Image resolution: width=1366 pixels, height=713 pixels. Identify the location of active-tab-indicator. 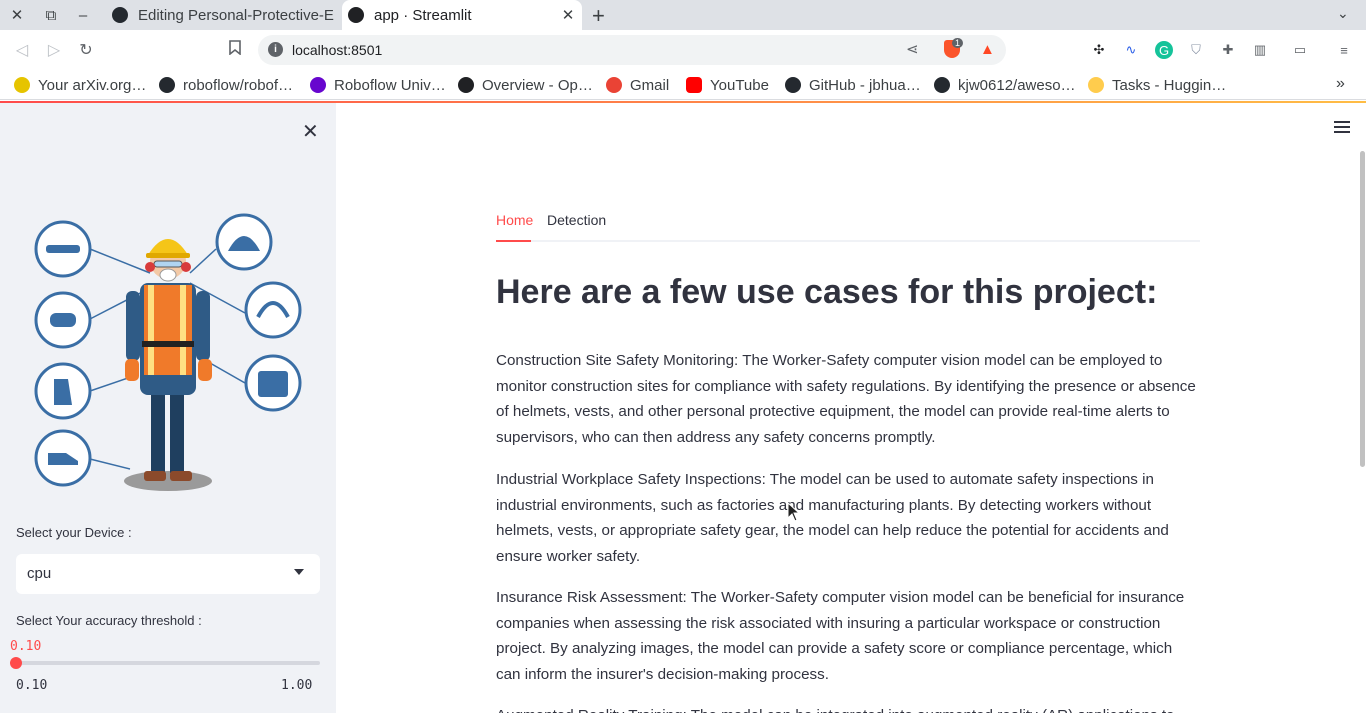
(513, 241).